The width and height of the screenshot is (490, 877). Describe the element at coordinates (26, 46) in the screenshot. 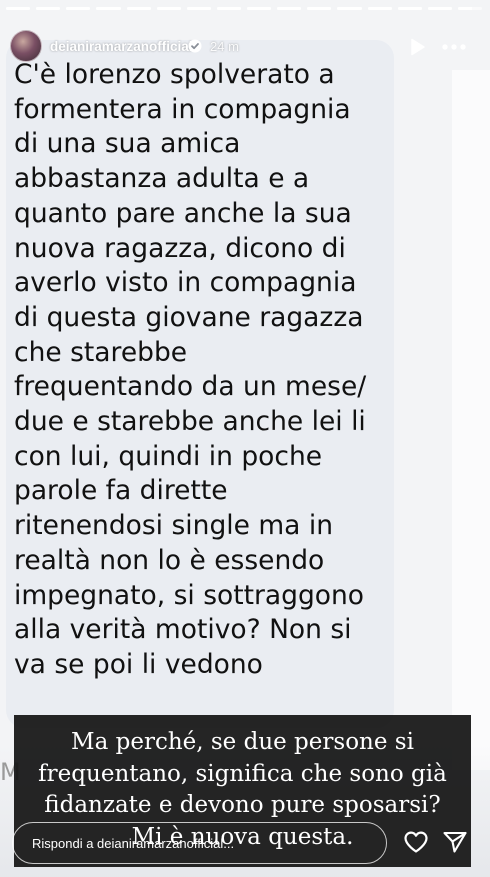

I see `avatar` at that location.